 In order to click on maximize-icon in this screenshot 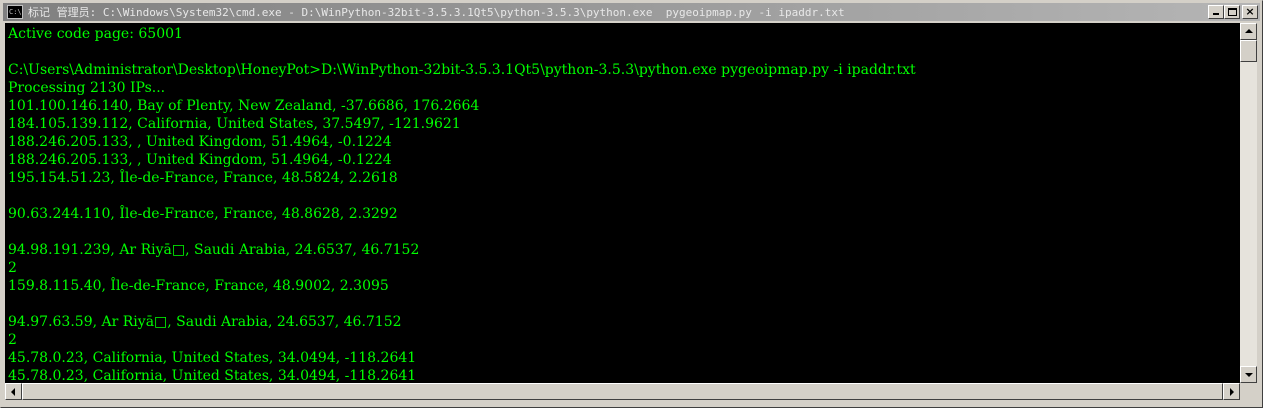, I will do `click(1232, 12)`.